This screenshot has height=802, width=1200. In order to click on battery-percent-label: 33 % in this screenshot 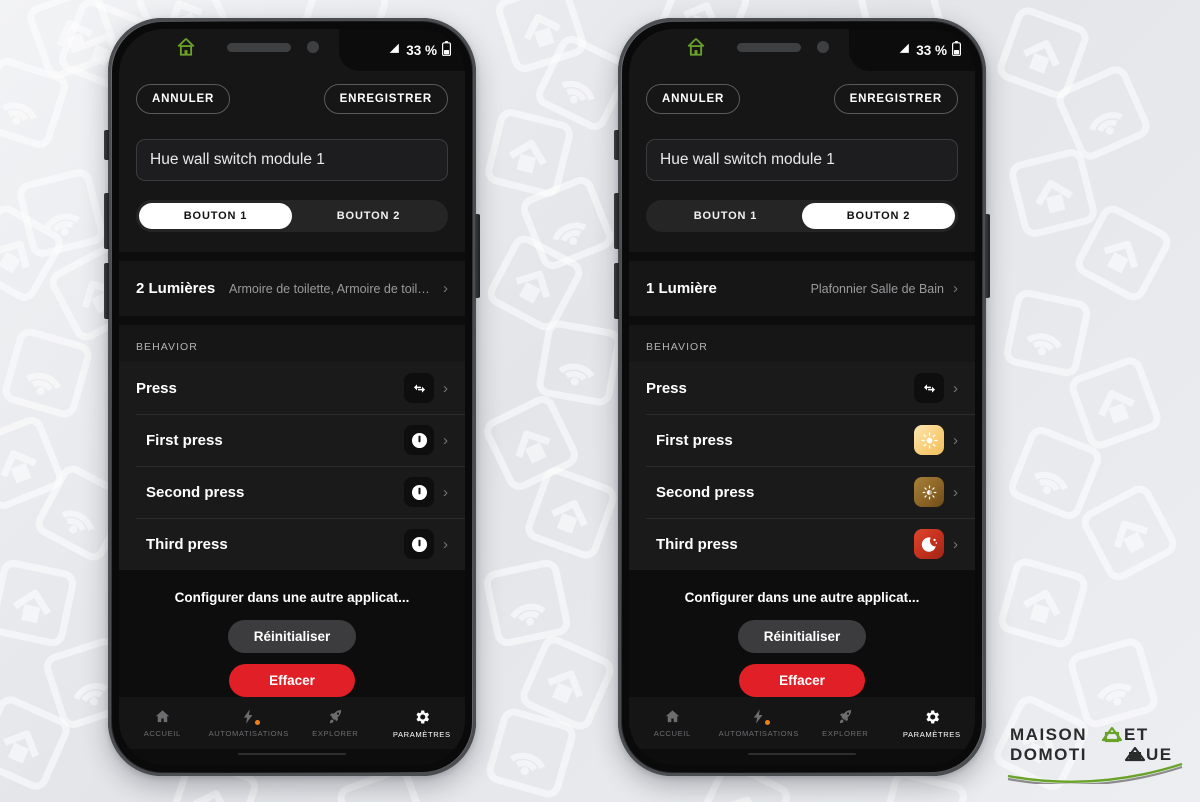, I will do `click(931, 50)`.